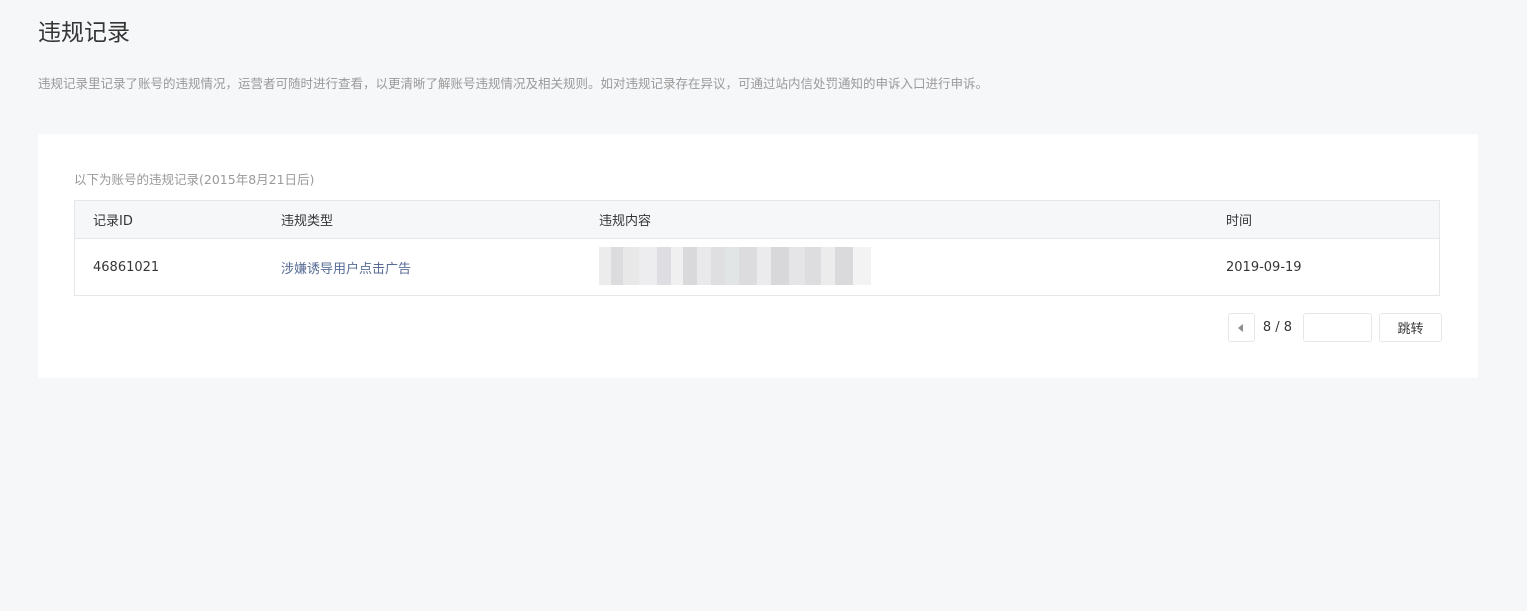  What do you see at coordinates (1239, 221) in the screenshot?
I see `column-header-time: 时间` at bounding box center [1239, 221].